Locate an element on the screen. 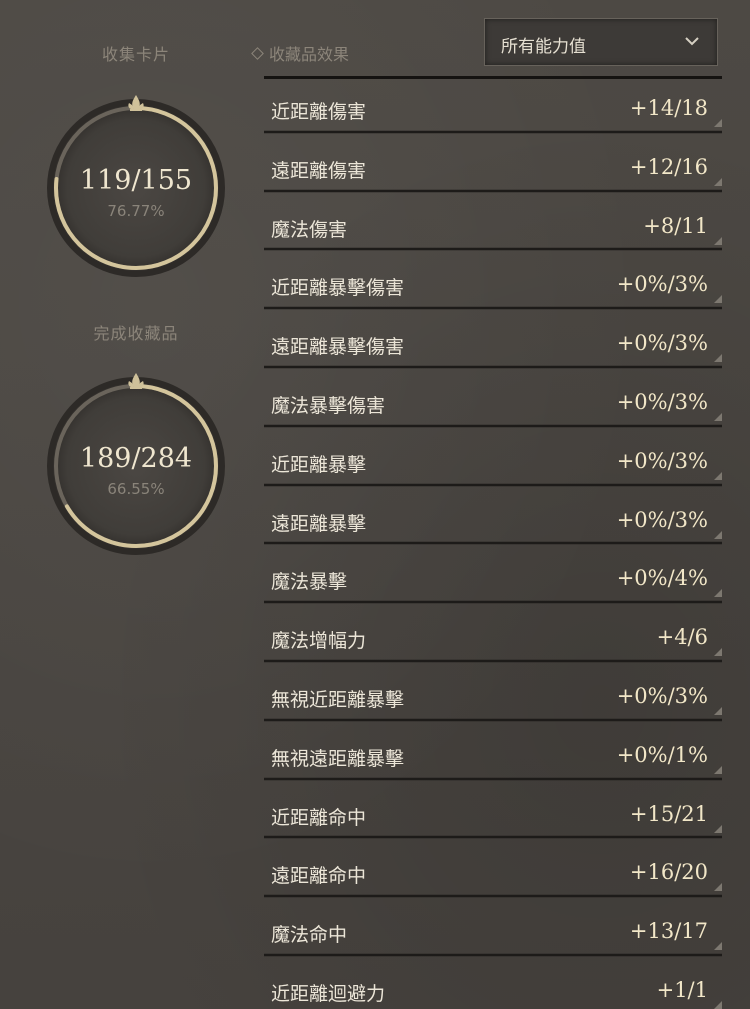 This screenshot has width=750, height=1009. stat-name: 魔法傷害 is located at coordinates (309, 229).